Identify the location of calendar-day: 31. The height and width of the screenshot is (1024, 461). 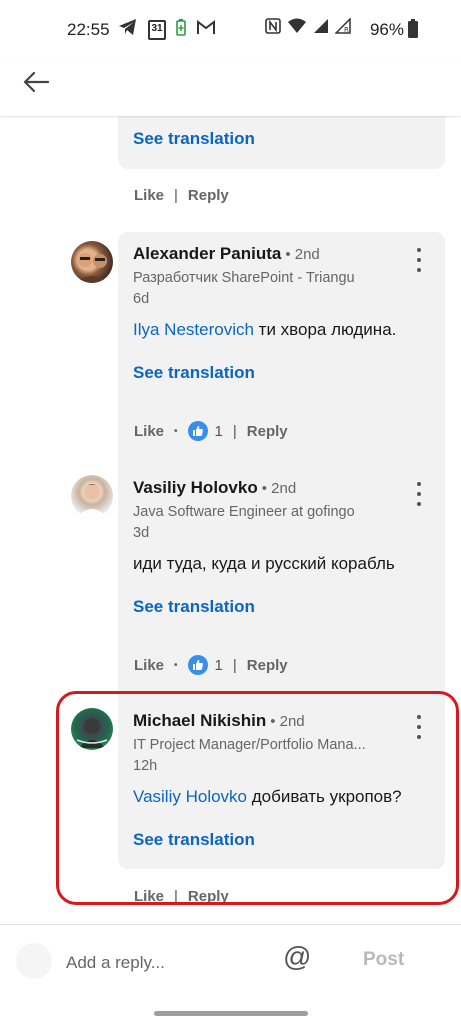
(157, 28).